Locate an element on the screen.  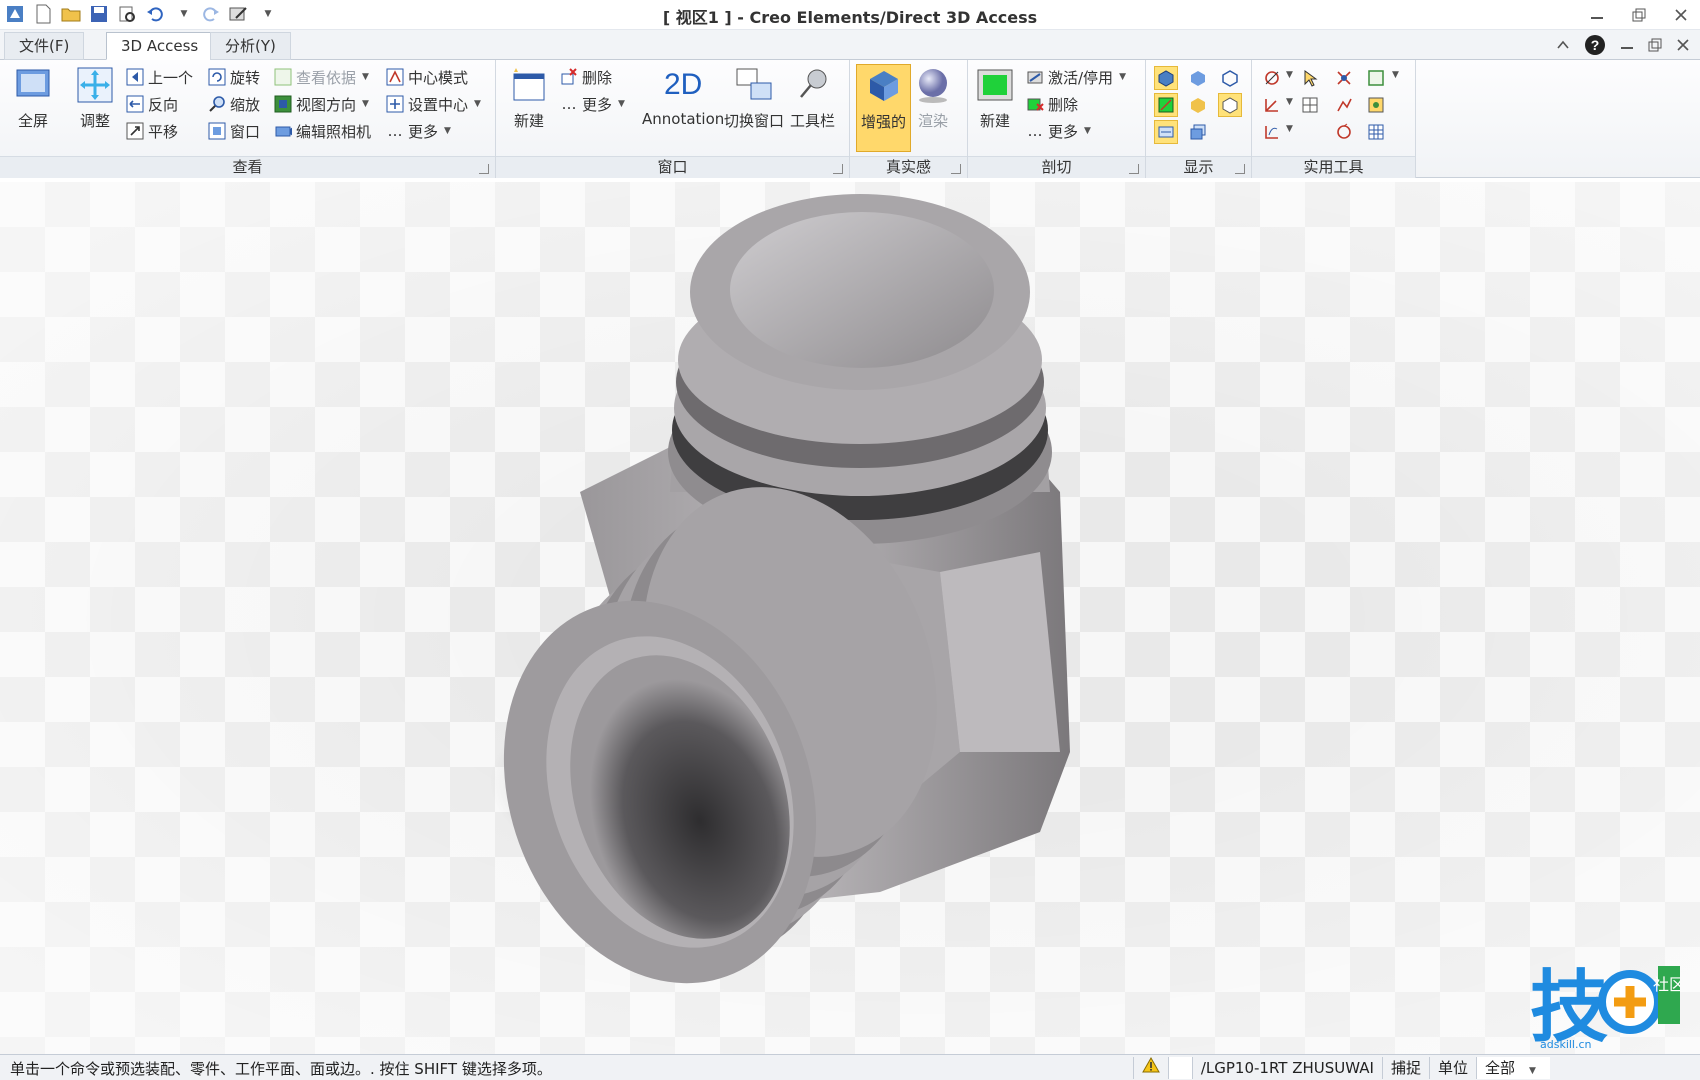
section-group-launcher-icon is located at coordinates (1134, 169).